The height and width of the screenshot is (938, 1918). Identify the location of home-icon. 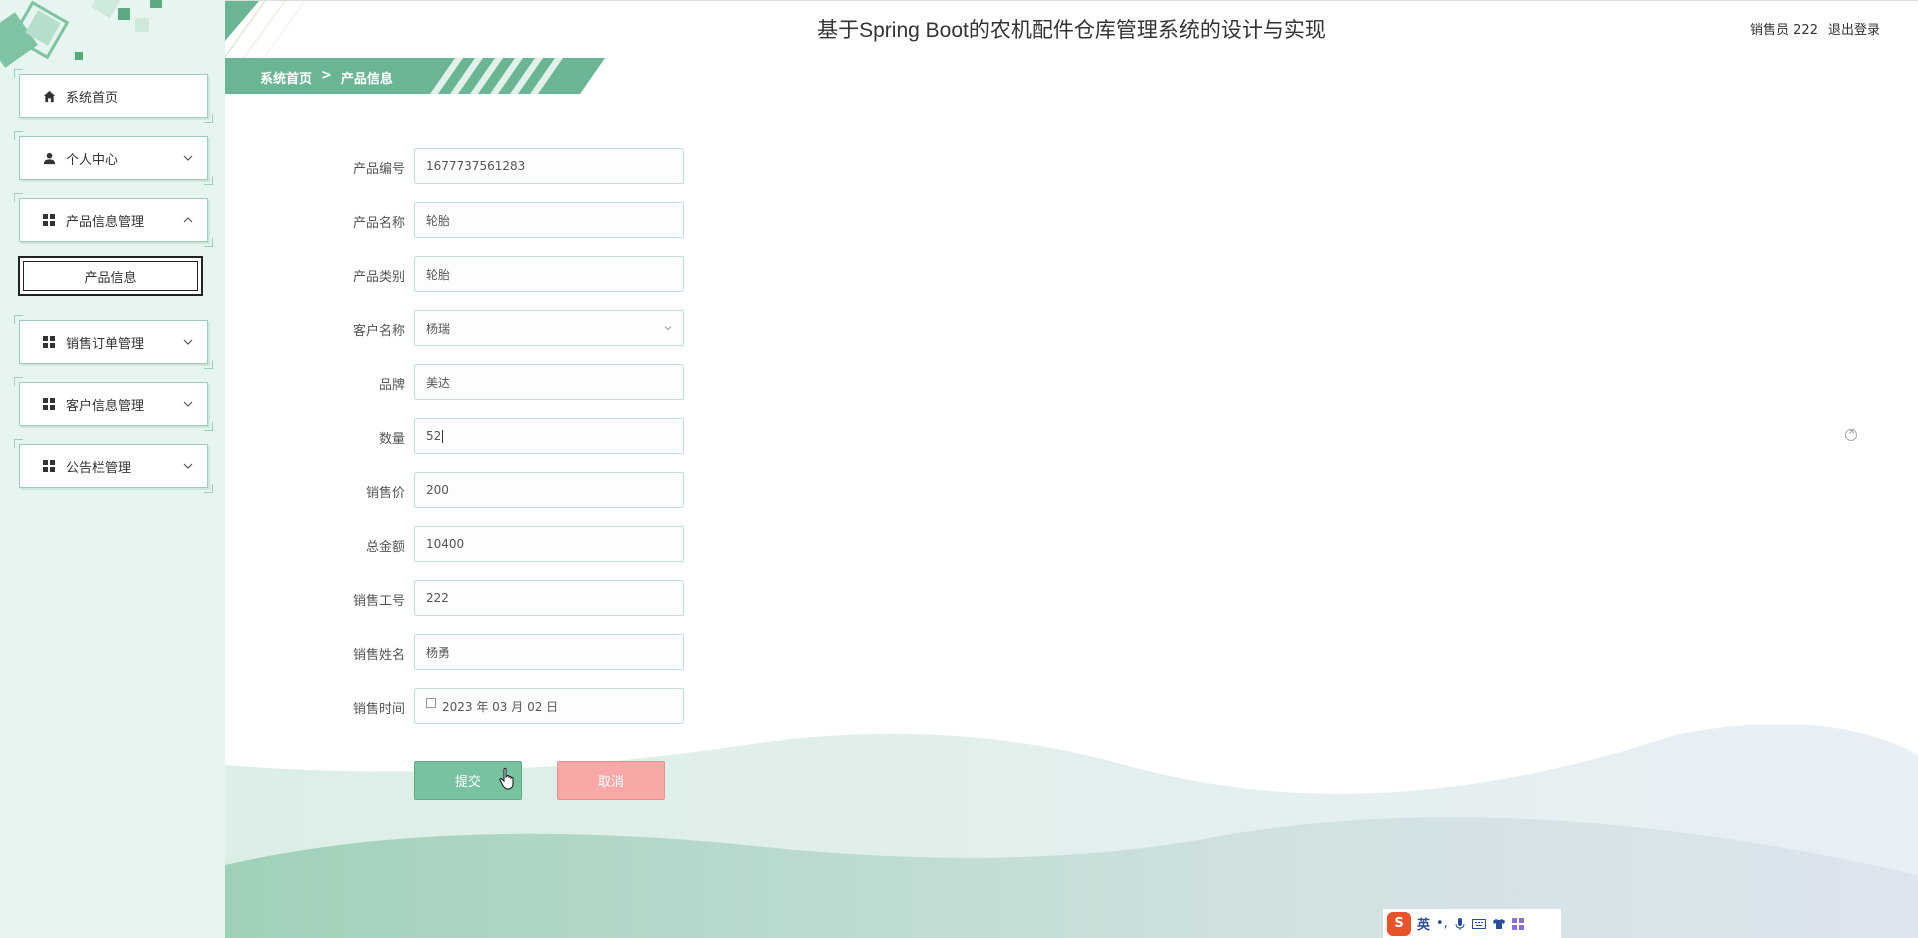
(49, 96).